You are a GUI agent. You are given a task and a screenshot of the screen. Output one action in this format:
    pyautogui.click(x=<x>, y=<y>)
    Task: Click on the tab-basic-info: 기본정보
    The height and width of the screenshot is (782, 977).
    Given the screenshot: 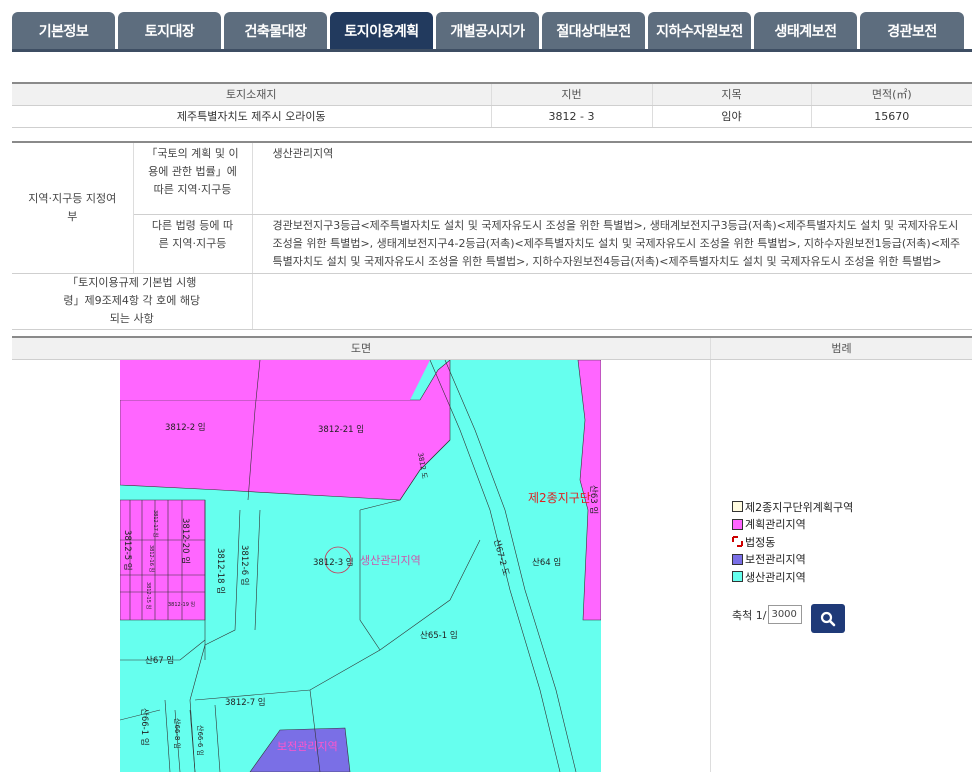 What is the action you would take?
    pyautogui.click(x=63, y=30)
    